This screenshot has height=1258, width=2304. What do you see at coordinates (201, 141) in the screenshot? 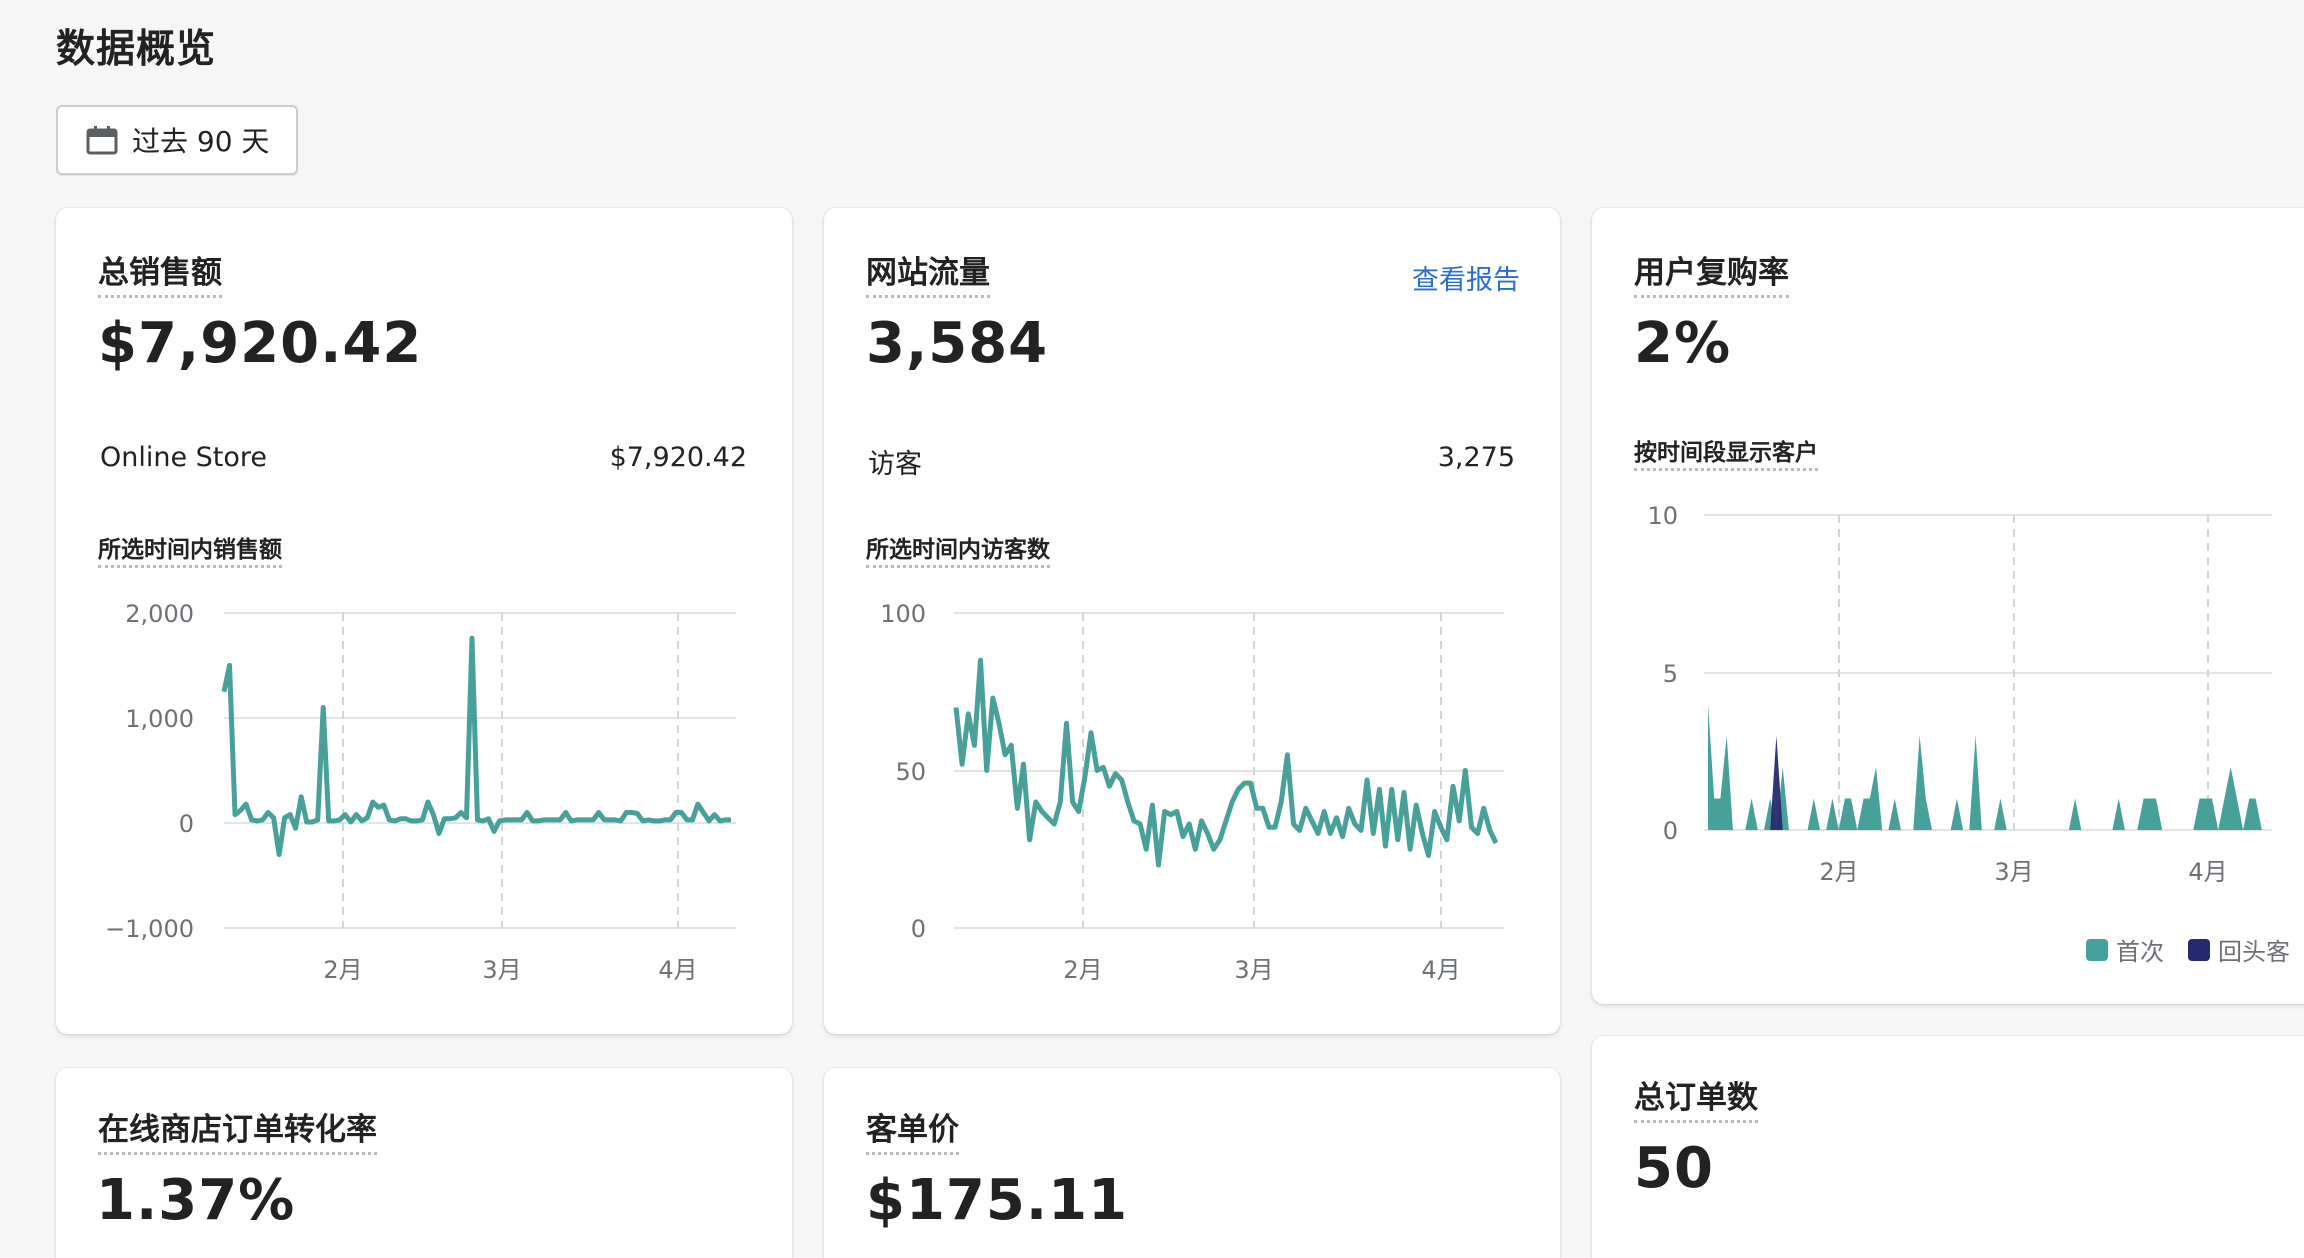
I see `date-range-label: 过去 90 天` at bounding box center [201, 141].